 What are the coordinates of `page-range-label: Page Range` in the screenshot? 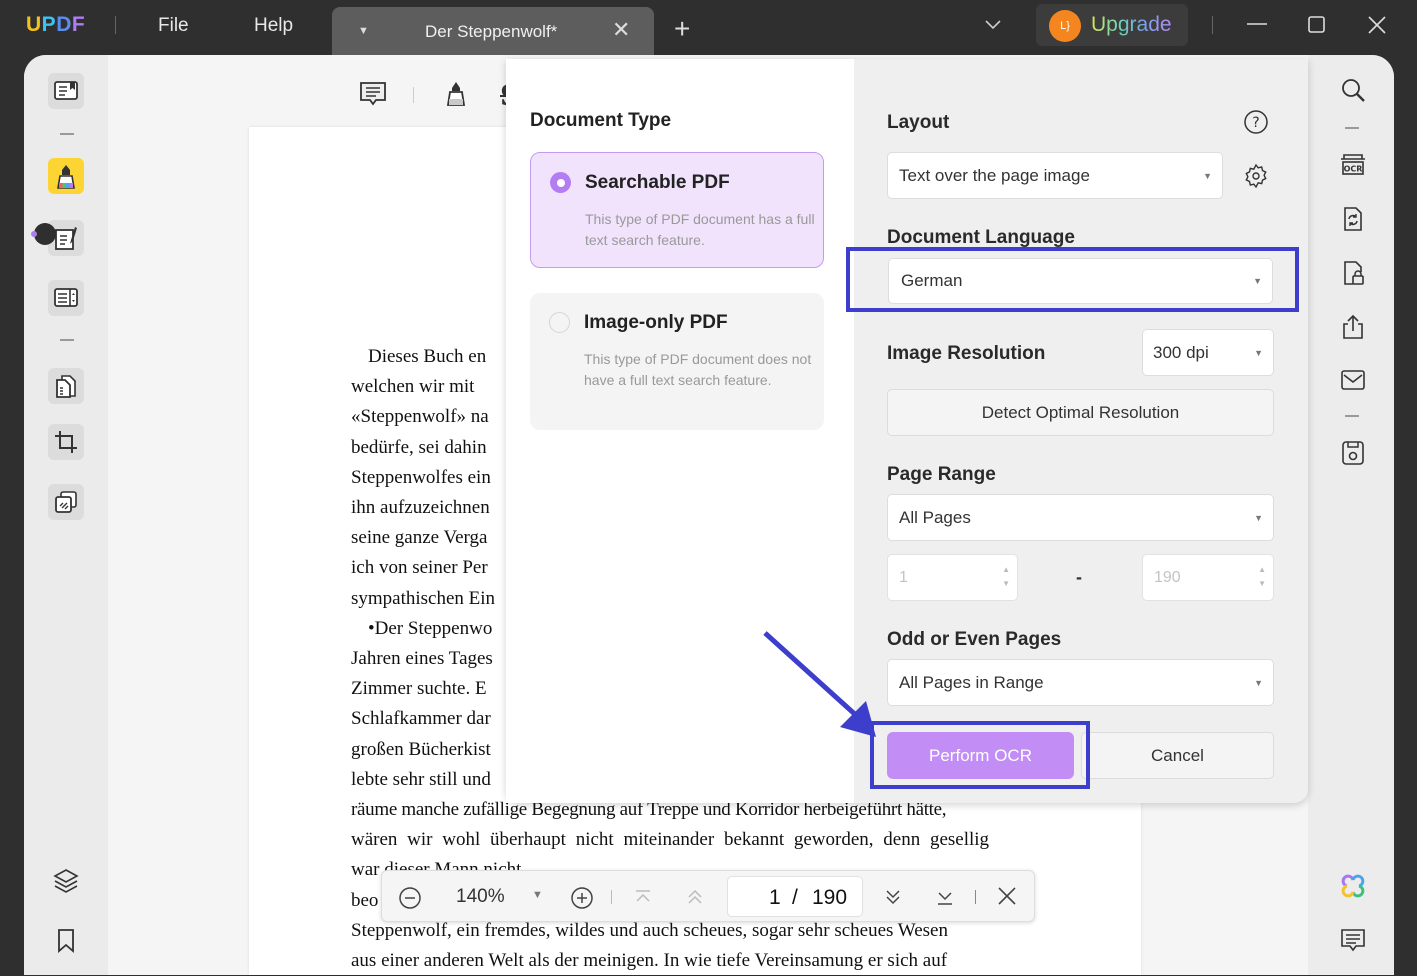 It's located at (941, 474).